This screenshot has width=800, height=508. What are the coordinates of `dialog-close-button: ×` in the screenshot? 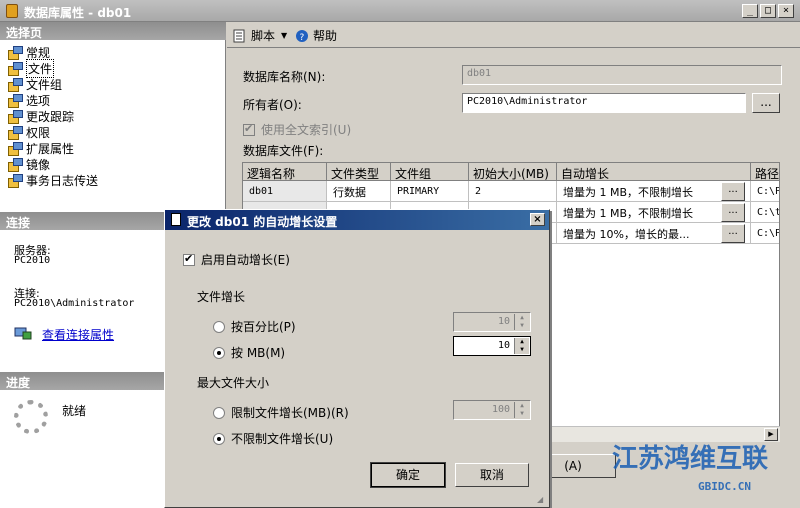 It's located at (537, 219).